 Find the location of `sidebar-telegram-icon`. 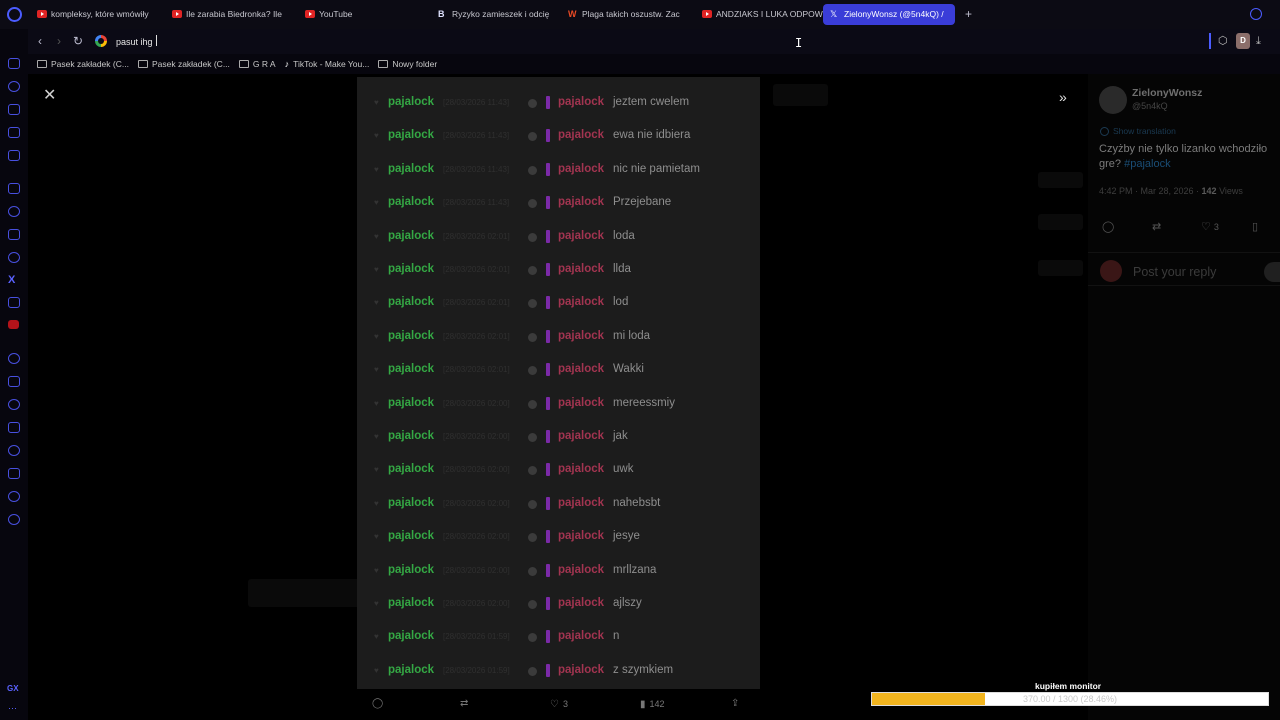

sidebar-telegram-icon is located at coordinates (14, 234).